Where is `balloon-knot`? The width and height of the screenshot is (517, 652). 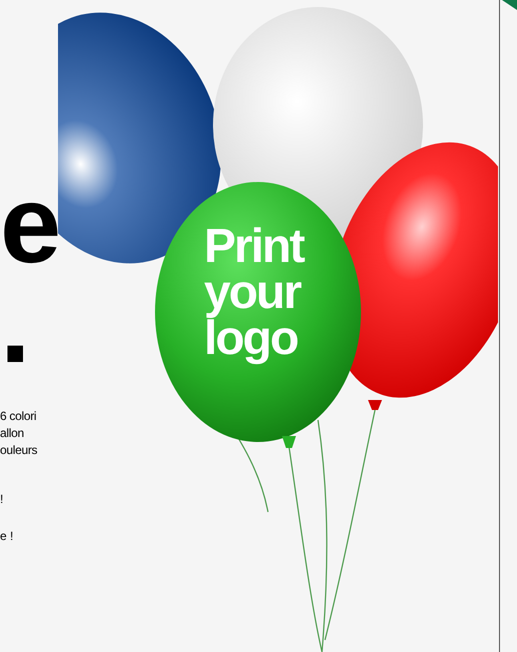 balloon-knot is located at coordinates (375, 405).